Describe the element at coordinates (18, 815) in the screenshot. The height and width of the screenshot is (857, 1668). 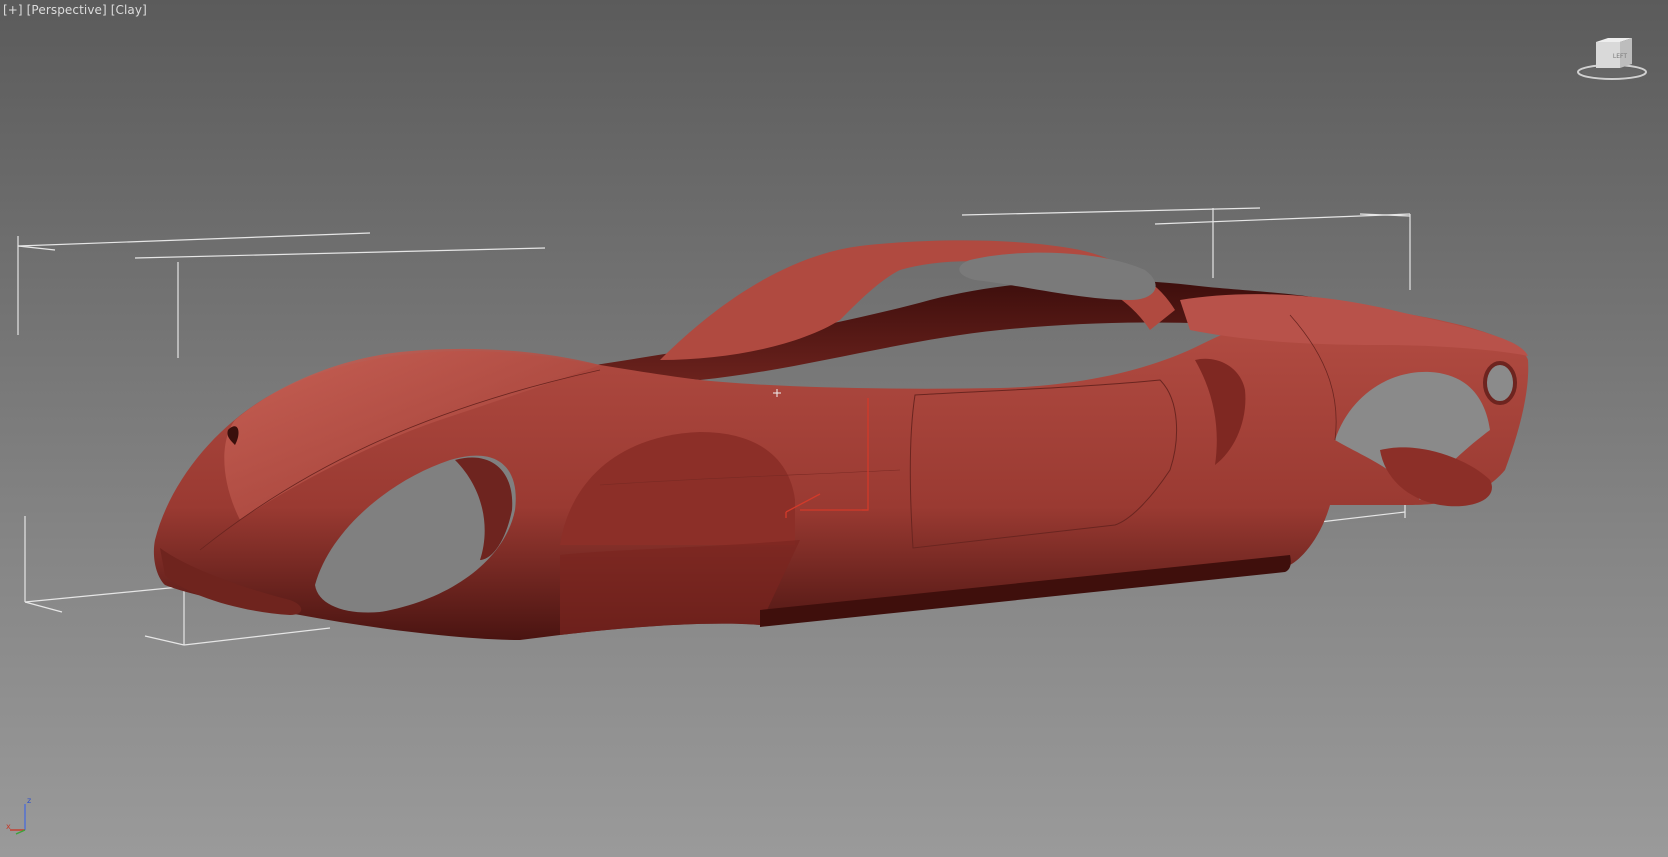
I see `axis-tripod-icon: z x` at that location.